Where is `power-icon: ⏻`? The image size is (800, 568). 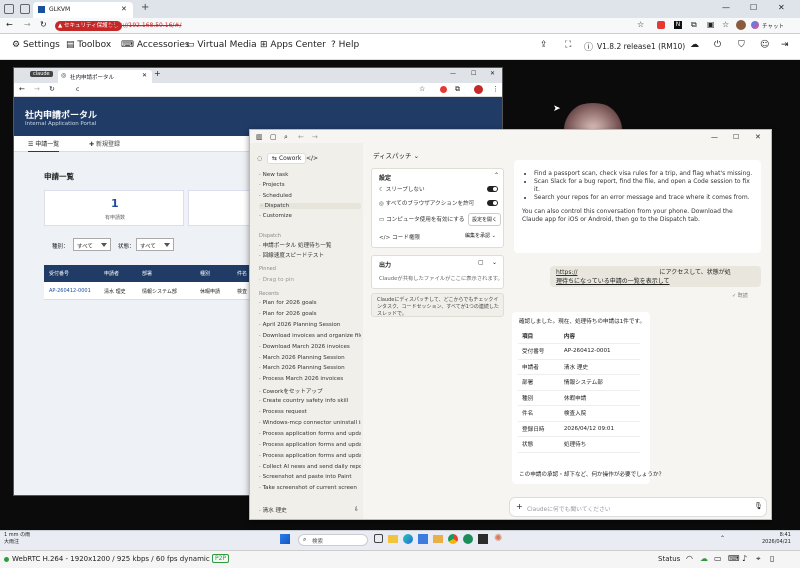 power-icon: ⏻ is located at coordinates (717, 45).